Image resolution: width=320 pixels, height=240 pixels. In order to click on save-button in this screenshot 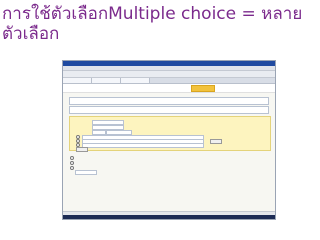, I will do `click(203, 88)`.